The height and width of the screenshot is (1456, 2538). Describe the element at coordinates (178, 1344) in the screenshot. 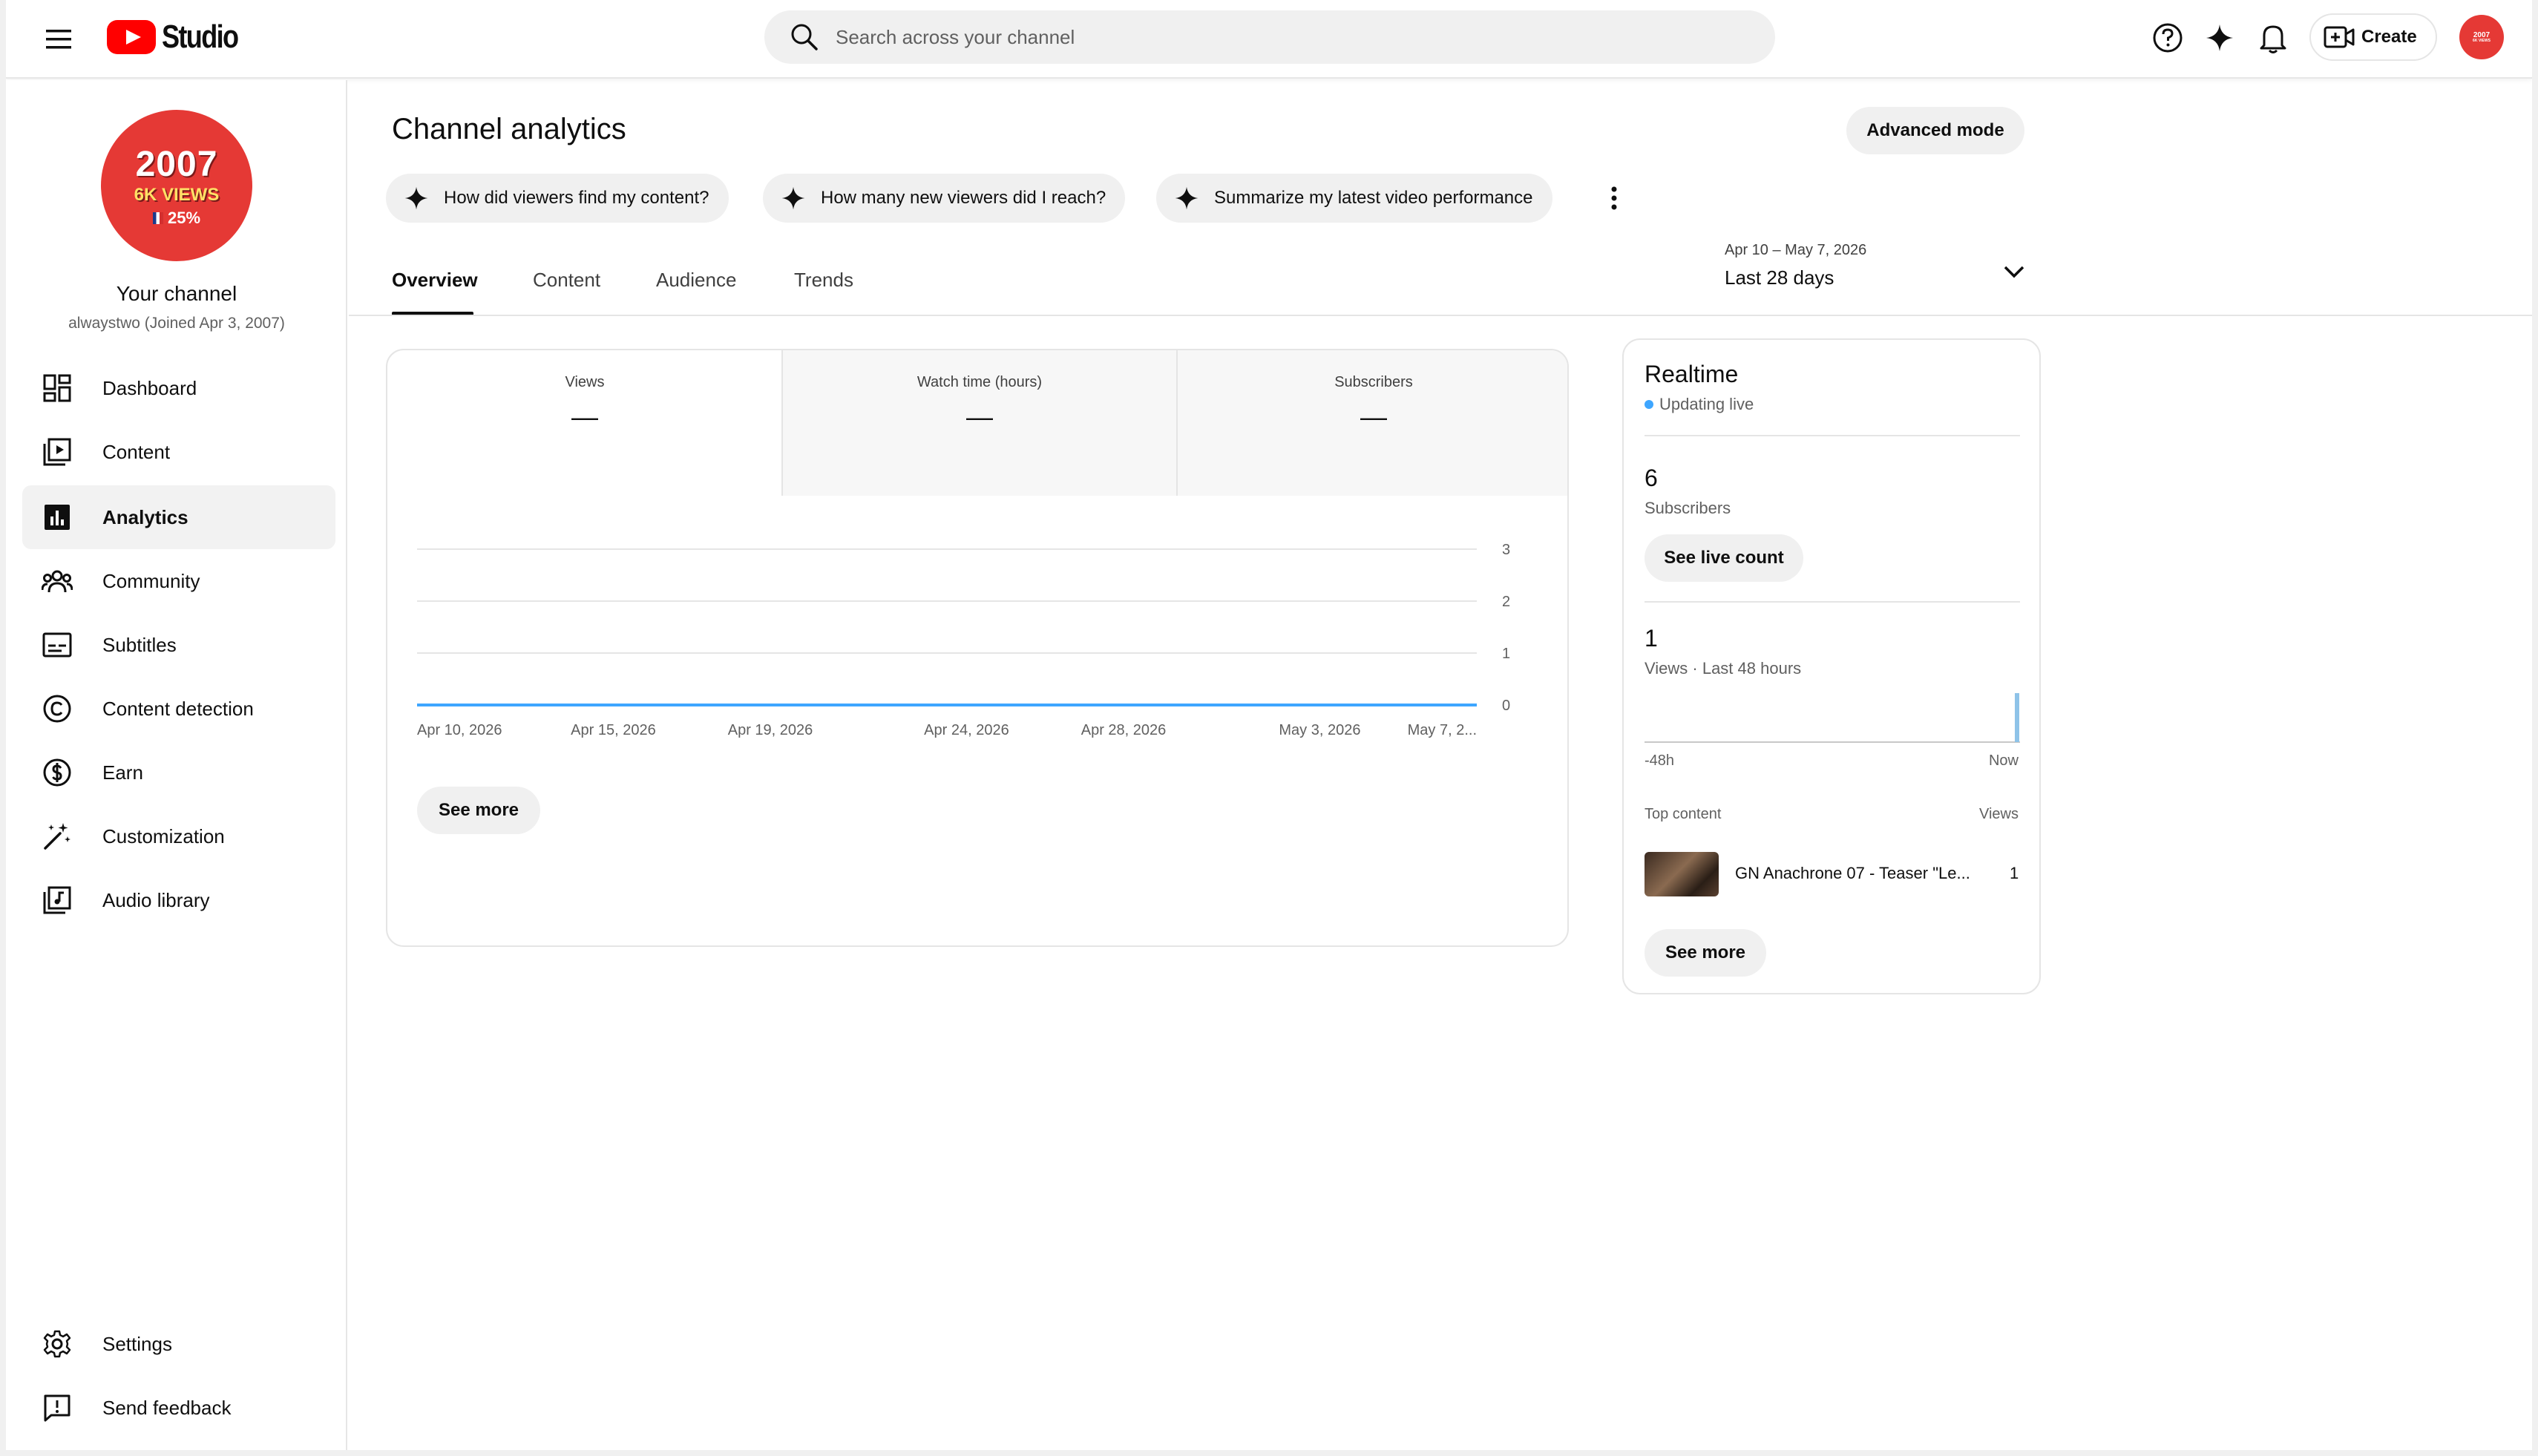

I see `sidebar-item-settings: Settings` at that location.